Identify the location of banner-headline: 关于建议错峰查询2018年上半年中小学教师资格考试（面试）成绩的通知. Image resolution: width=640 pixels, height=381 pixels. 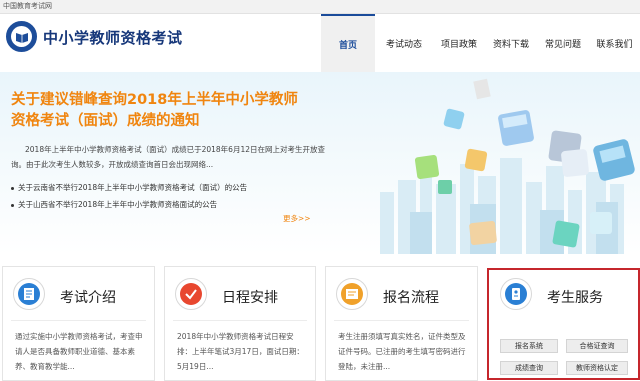
(161, 111).